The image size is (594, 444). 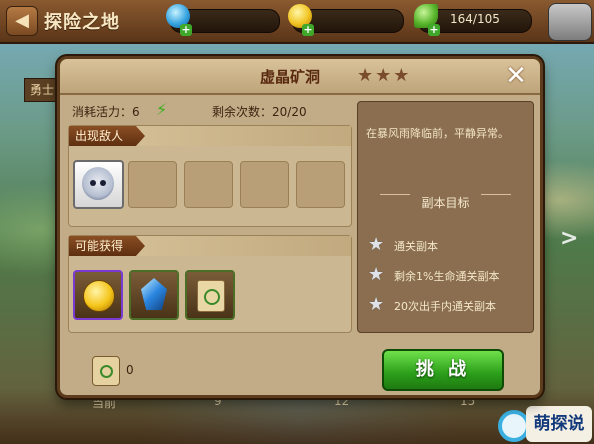 What do you see at coordinates (445, 203) in the screenshot?
I see `goal-title: 副本目标` at bounding box center [445, 203].